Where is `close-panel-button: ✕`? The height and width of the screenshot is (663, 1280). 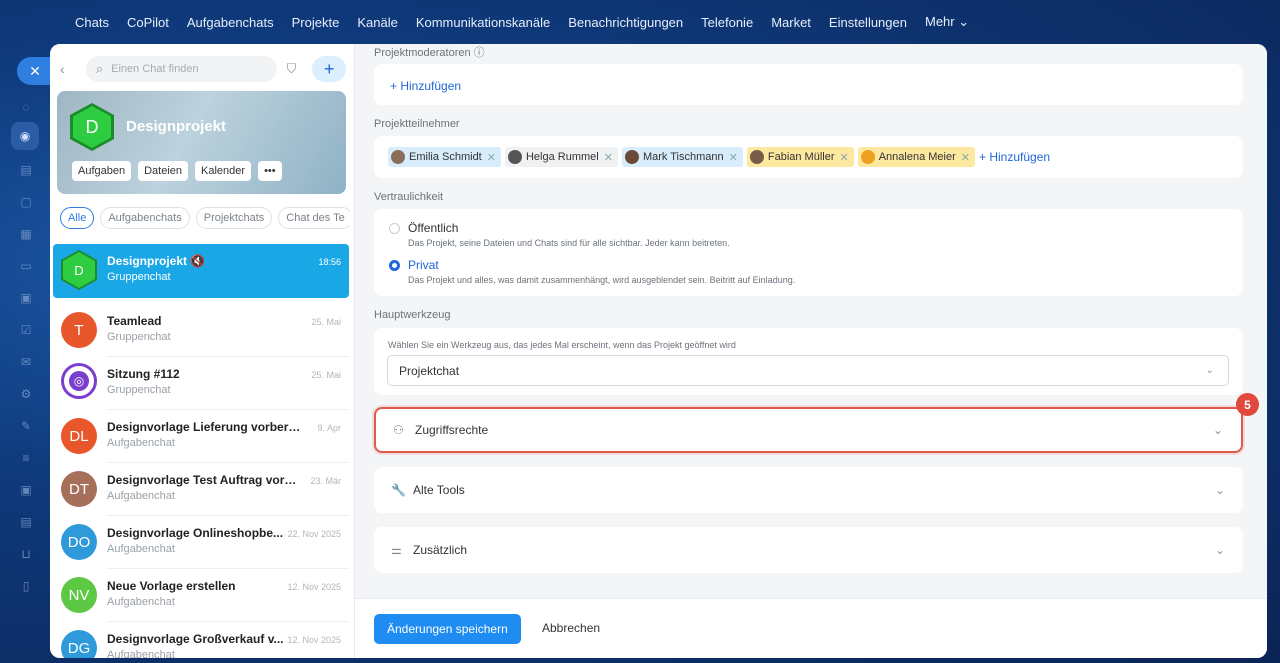 close-panel-button: ✕ is located at coordinates (35, 71).